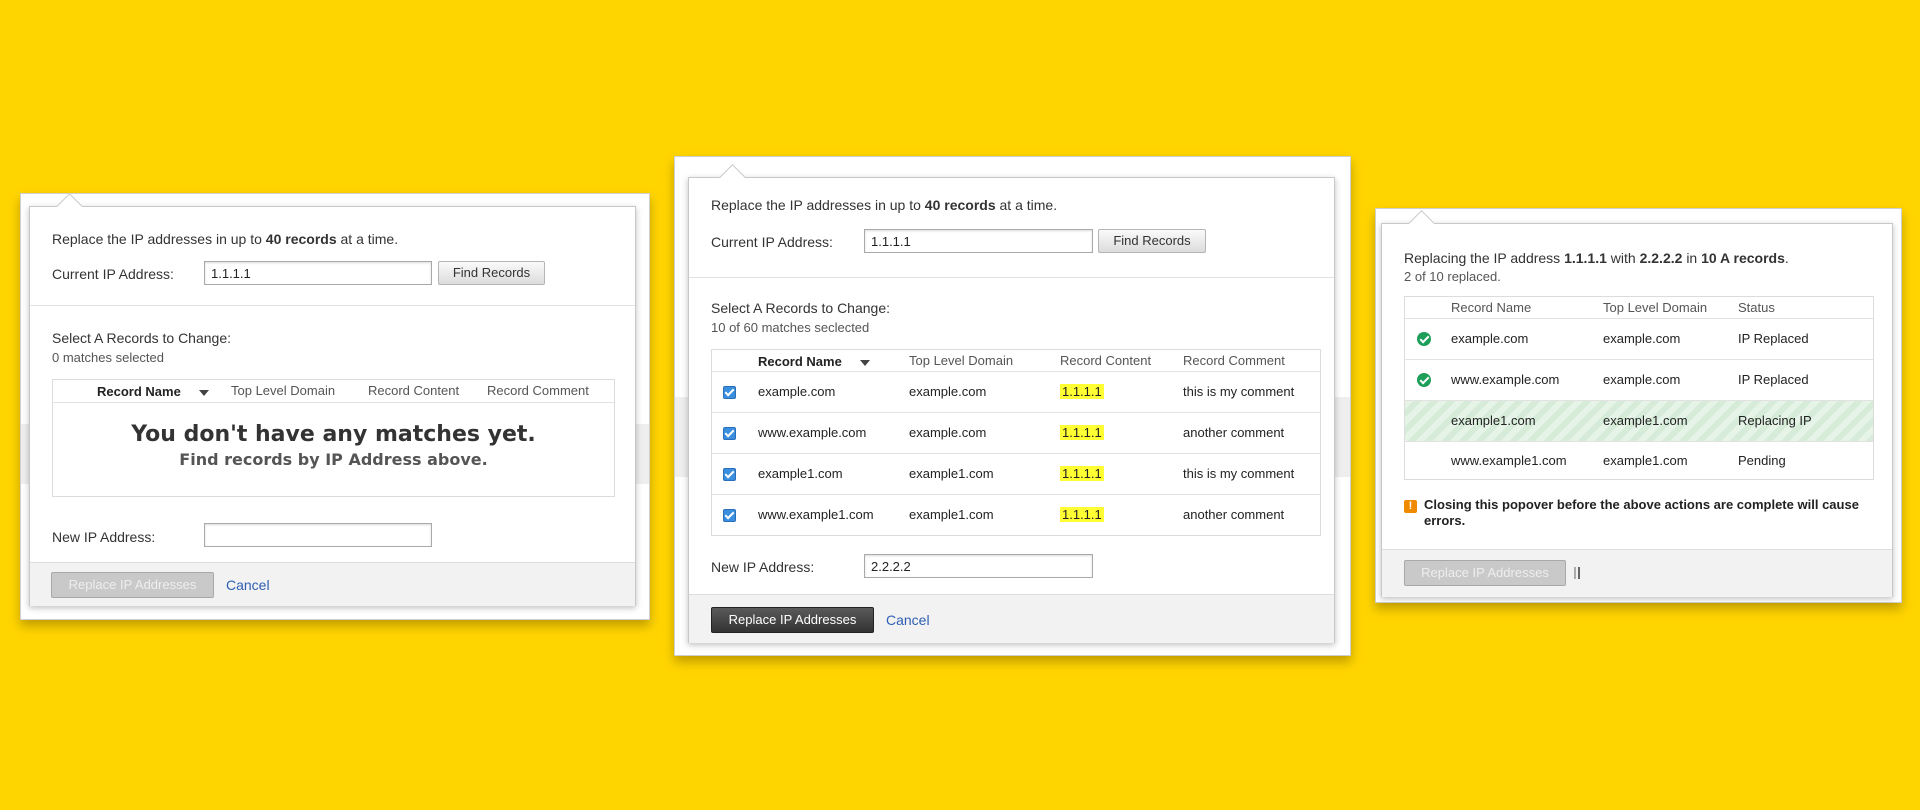 The height and width of the screenshot is (810, 1920). What do you see at coordinates (1775, 420) in the screenshot?
I see `record-status: Replacing IP` at bounding box center [1775, 420].